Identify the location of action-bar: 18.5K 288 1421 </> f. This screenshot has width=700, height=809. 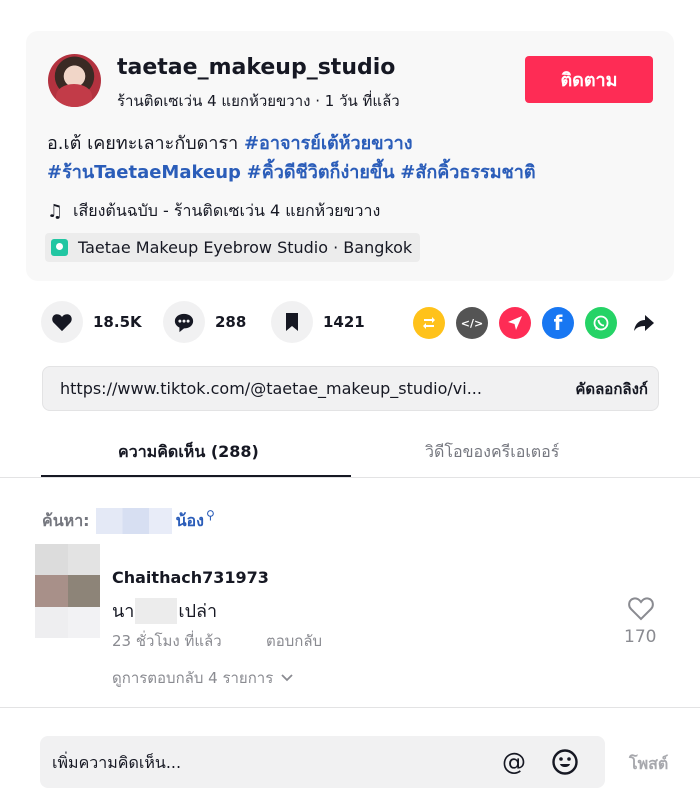
(351, 323).